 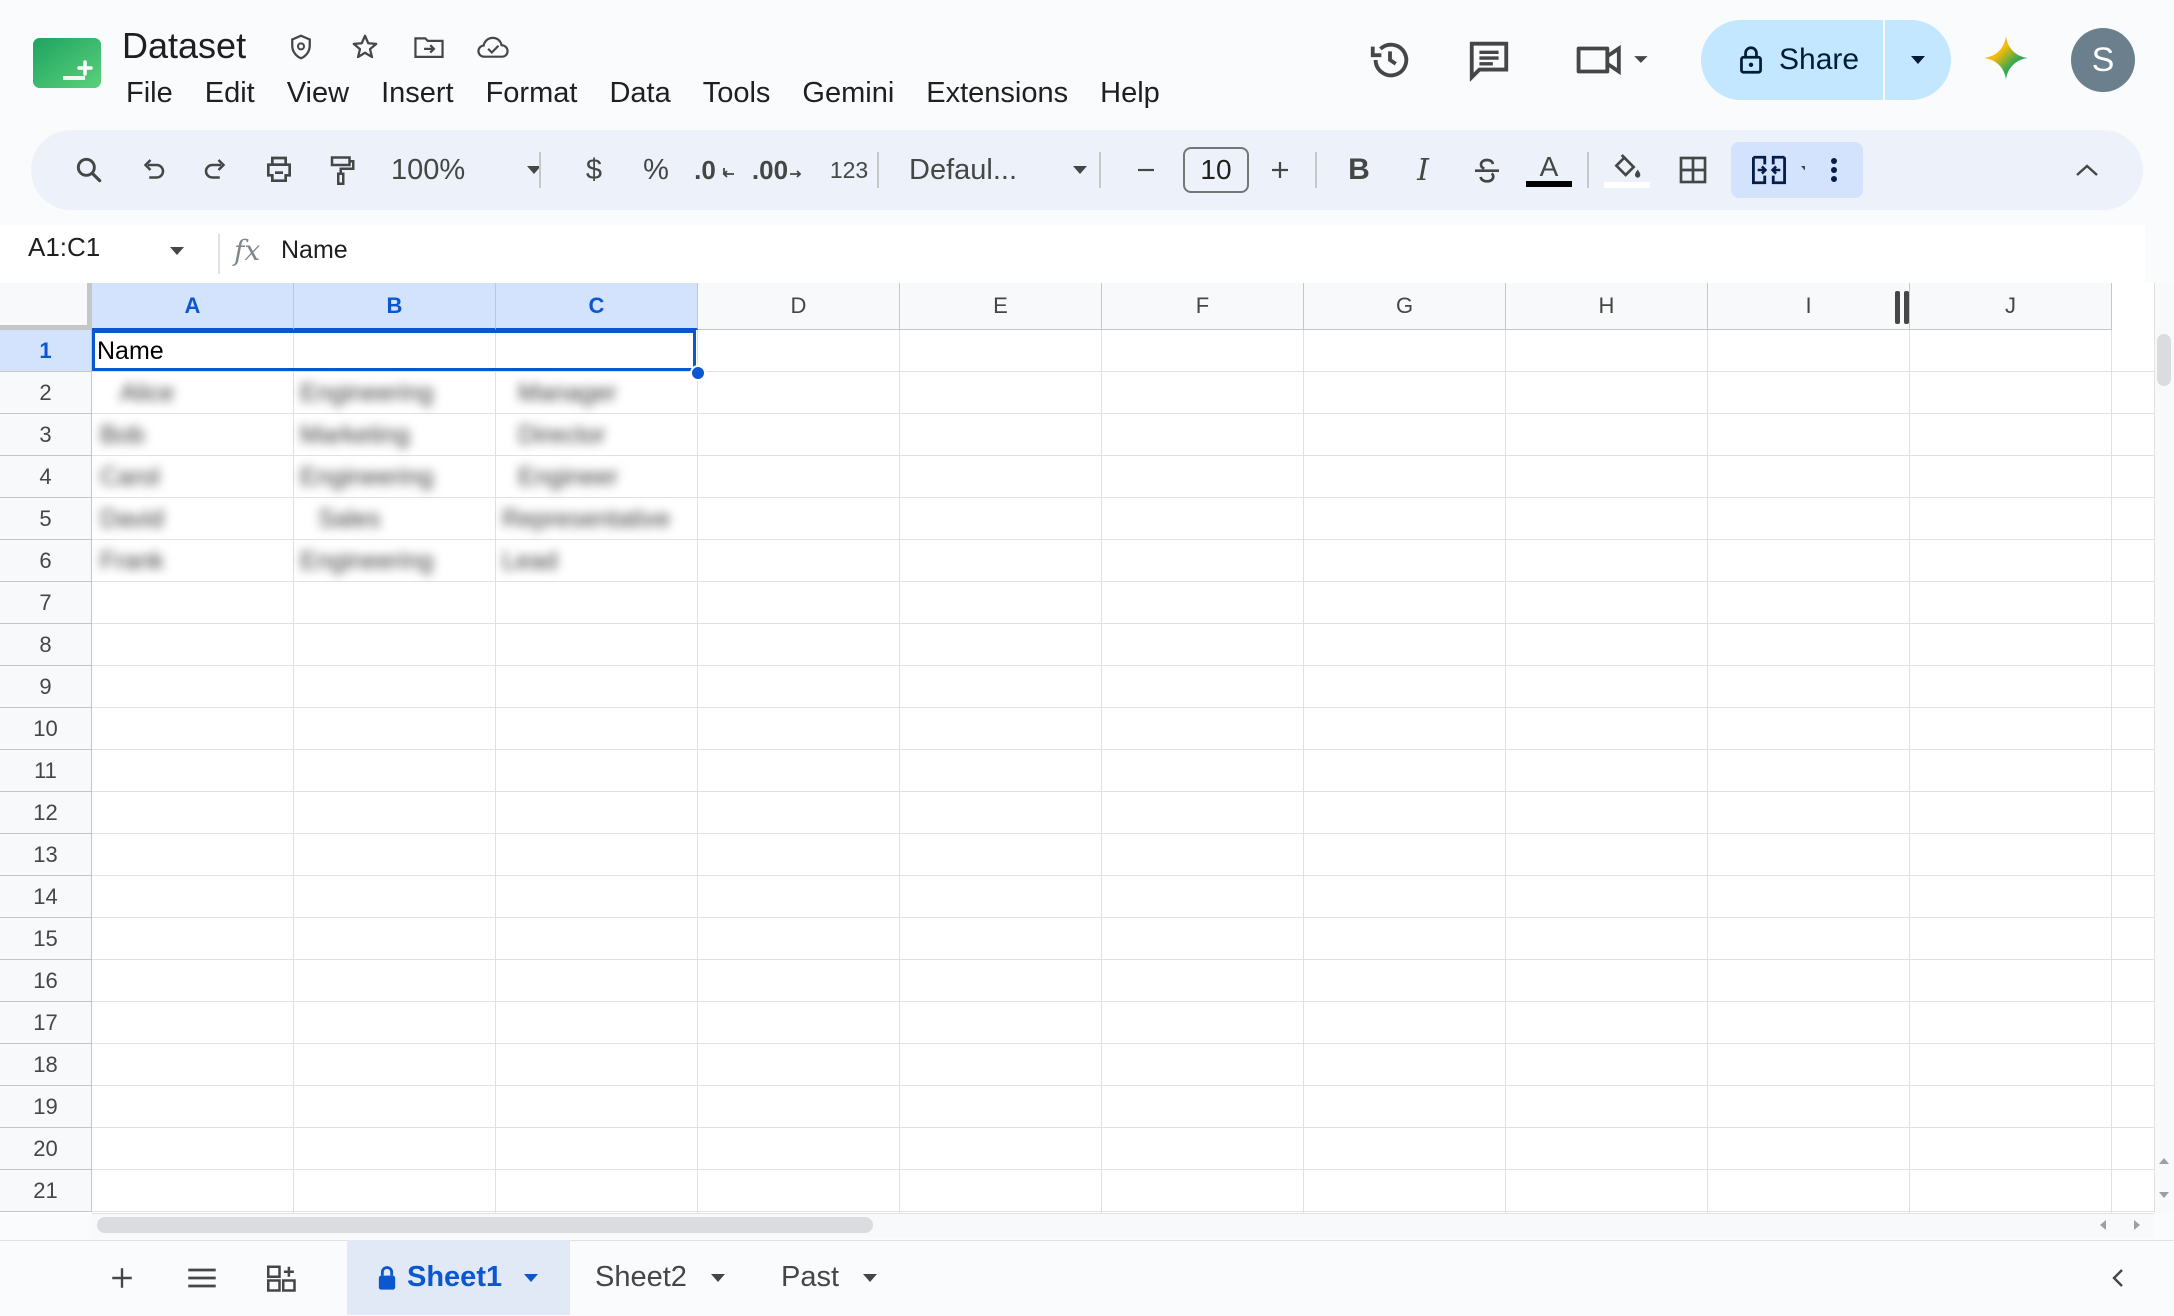 I want to click on menu-file: File, so click(x=149, y=93).